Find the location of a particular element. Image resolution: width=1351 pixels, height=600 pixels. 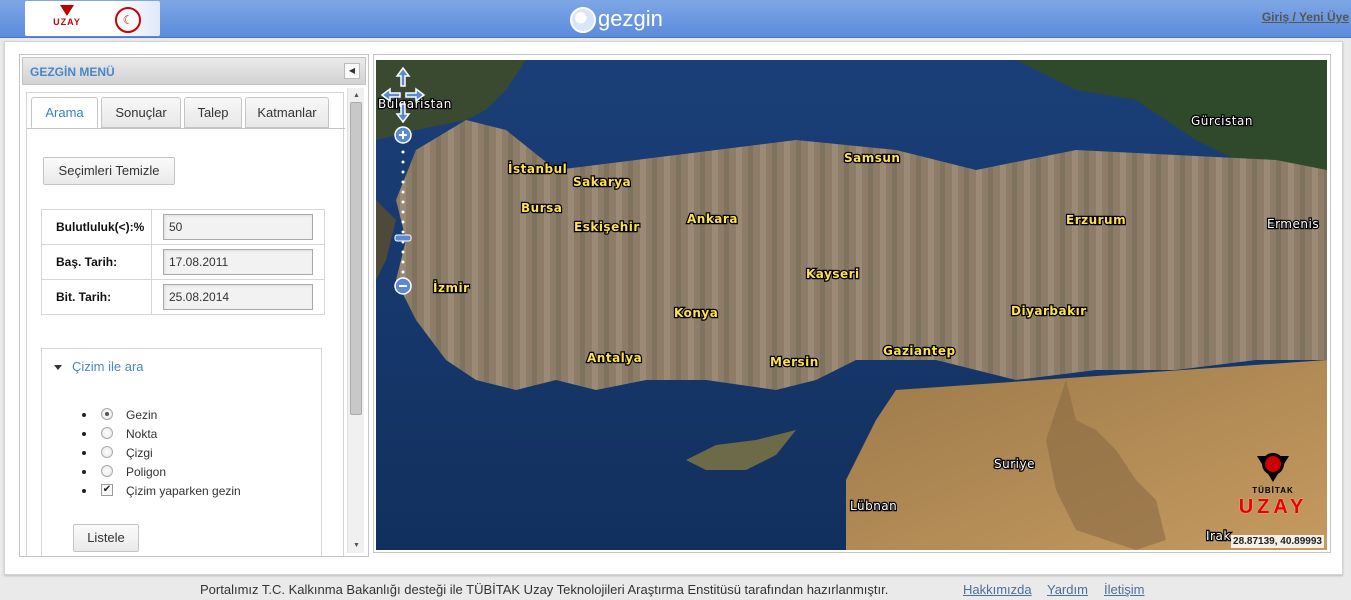

pan-left-icon is located at coordinates (390, 95).